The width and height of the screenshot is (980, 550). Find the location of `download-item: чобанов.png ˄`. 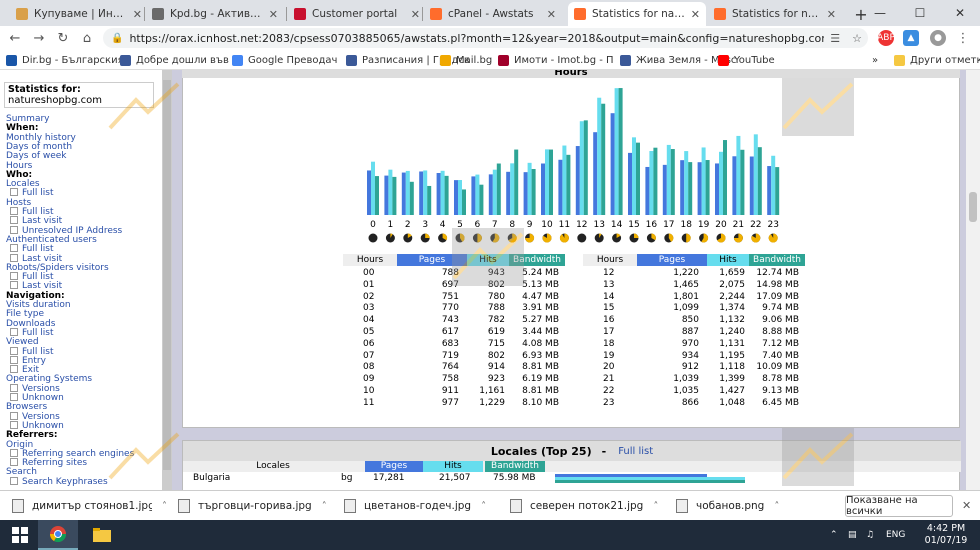

download-item: чобанов.png ˄ is located at coordinates (756, 506).